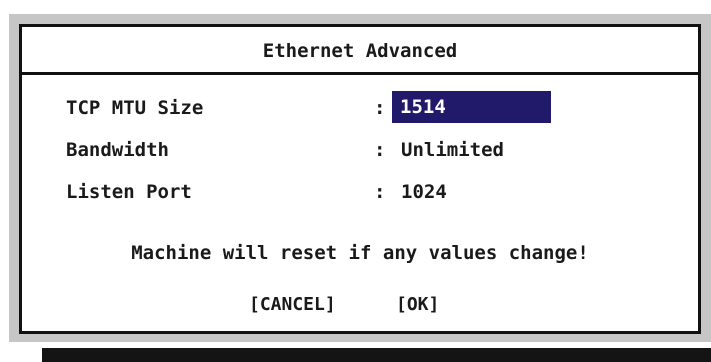 Image resolution: width=711 pixels, height=362 pixels. What do you see at coordinates (471, 107) in the screenshot?
I see `tcp-mtu-size-input: 1514` at bounding box center [471, 107].